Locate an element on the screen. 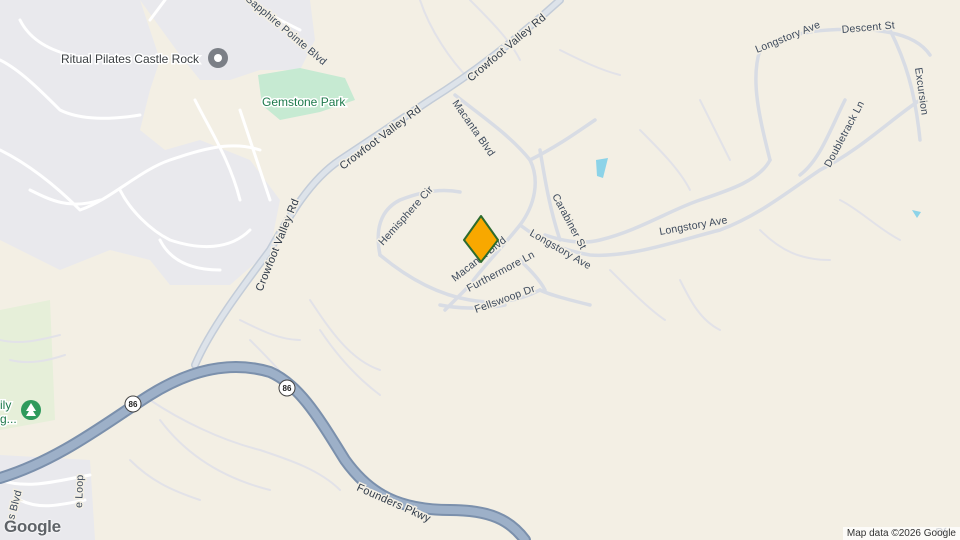  label-ritual-pilates: Ritual Pilates Castle Rock is located at coordinates (130, 59).